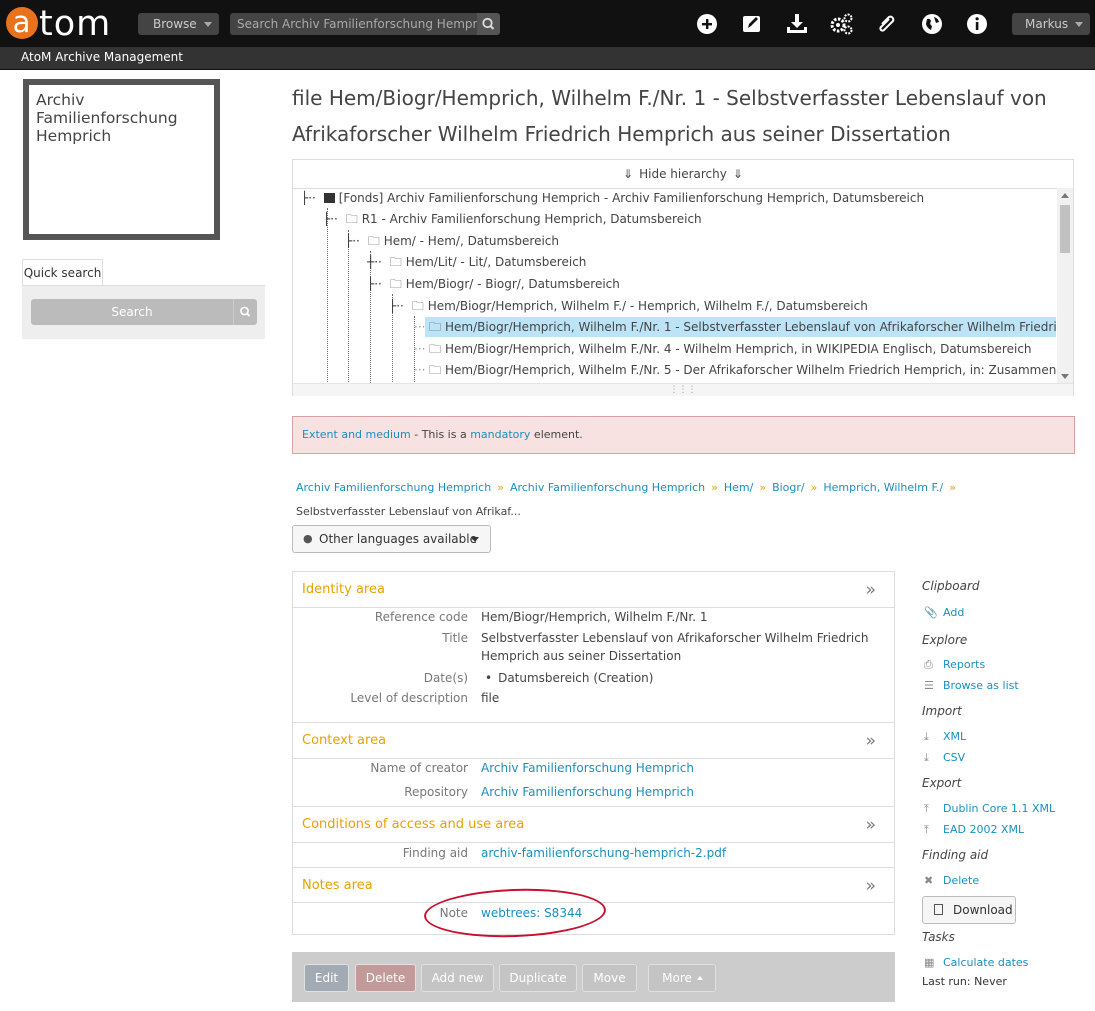 The height and width of the screenshot is (1011, 1095). What do you see at coordinates (326, 978) in the screenshot?
I see `edit-button: Edit` at bounding box center [326, 978].